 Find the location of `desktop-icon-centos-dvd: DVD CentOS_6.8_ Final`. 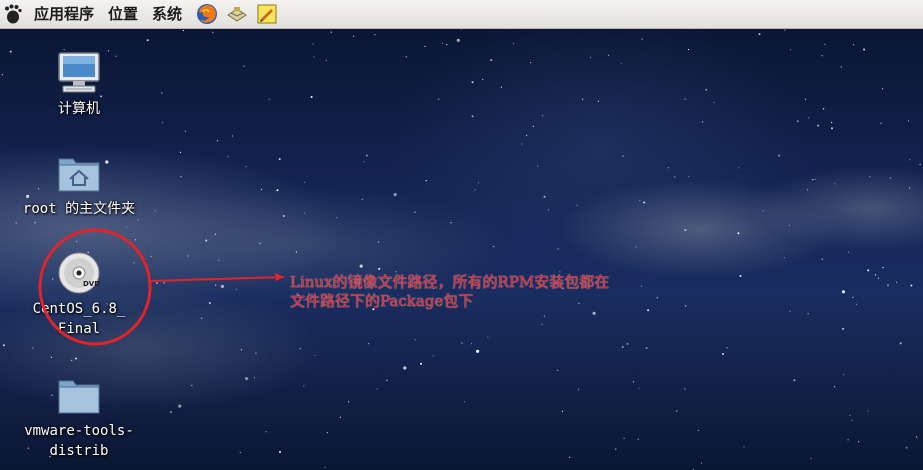

desktop-icon-centos-dvd: DVD CentOS_6.8_ Final is located at coordinates (79, 294).